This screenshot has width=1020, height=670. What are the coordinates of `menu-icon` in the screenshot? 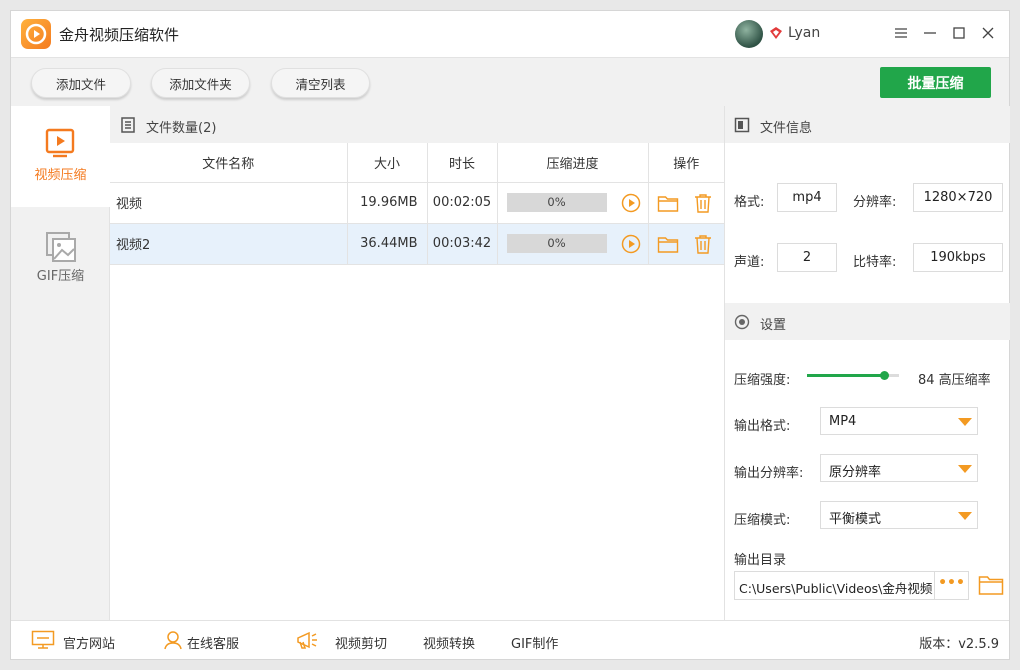 It's located at (901, 33).